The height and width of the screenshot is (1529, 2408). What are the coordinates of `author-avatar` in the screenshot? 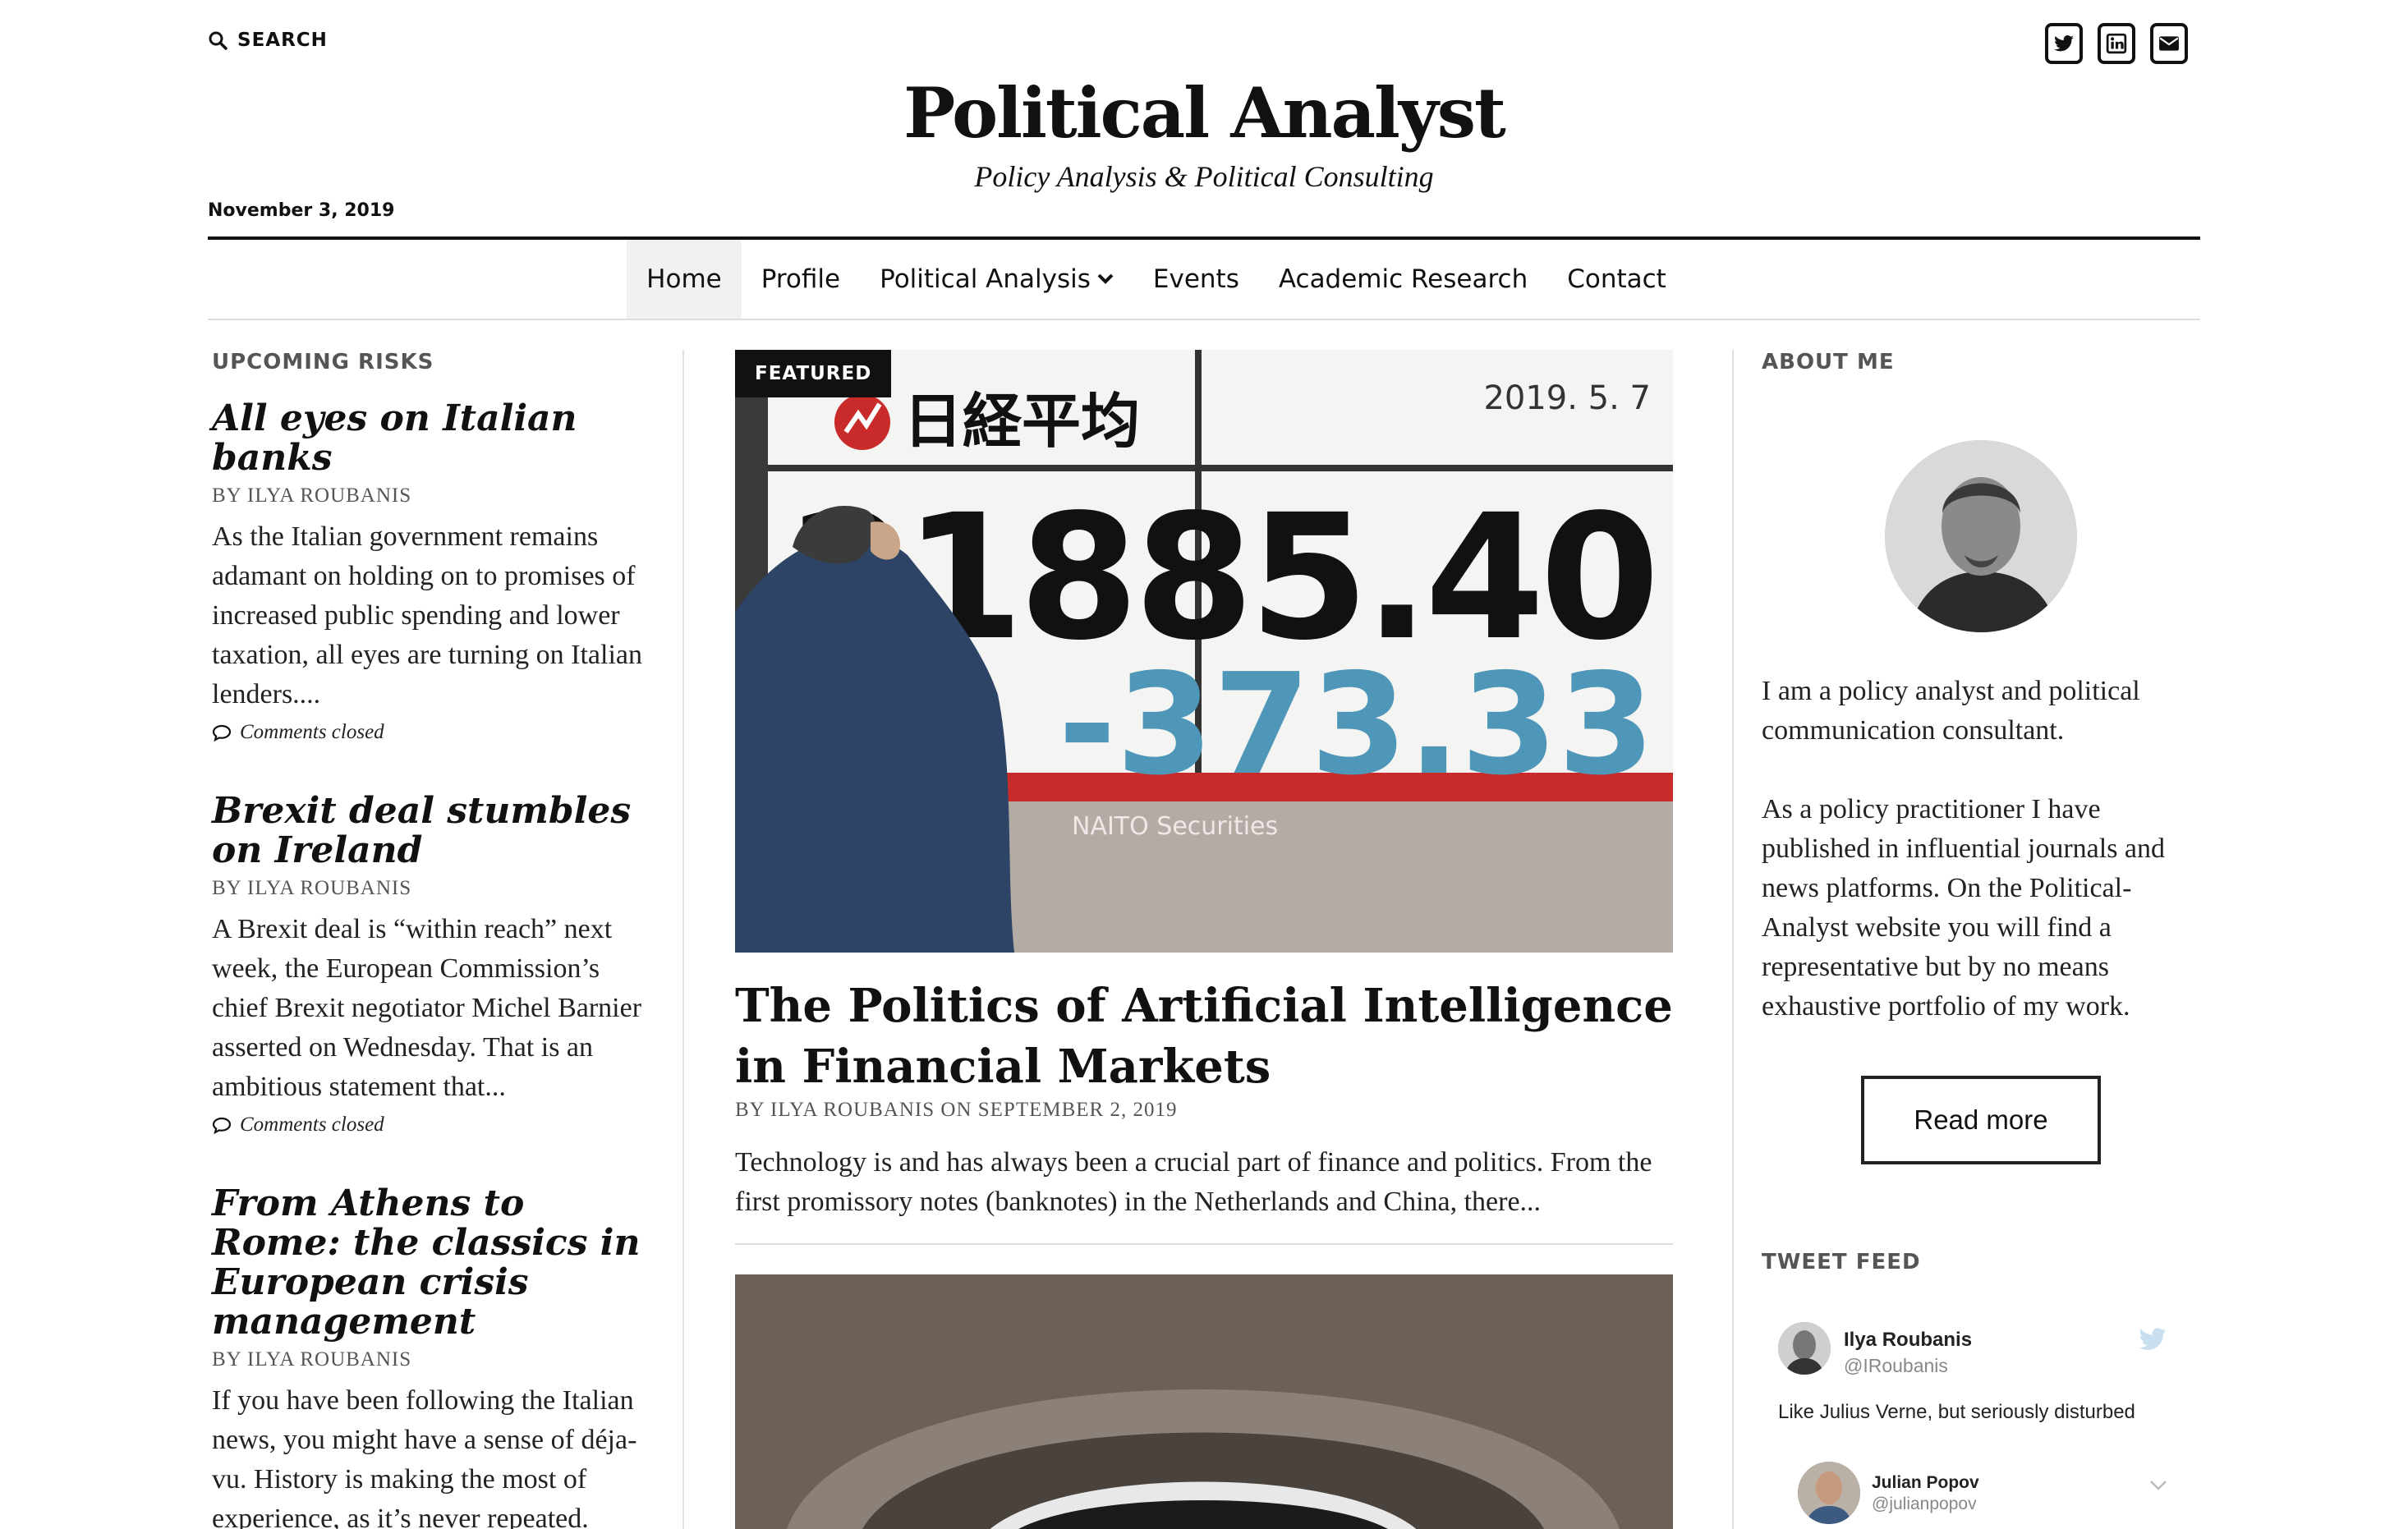 It's located at (1981, 536).